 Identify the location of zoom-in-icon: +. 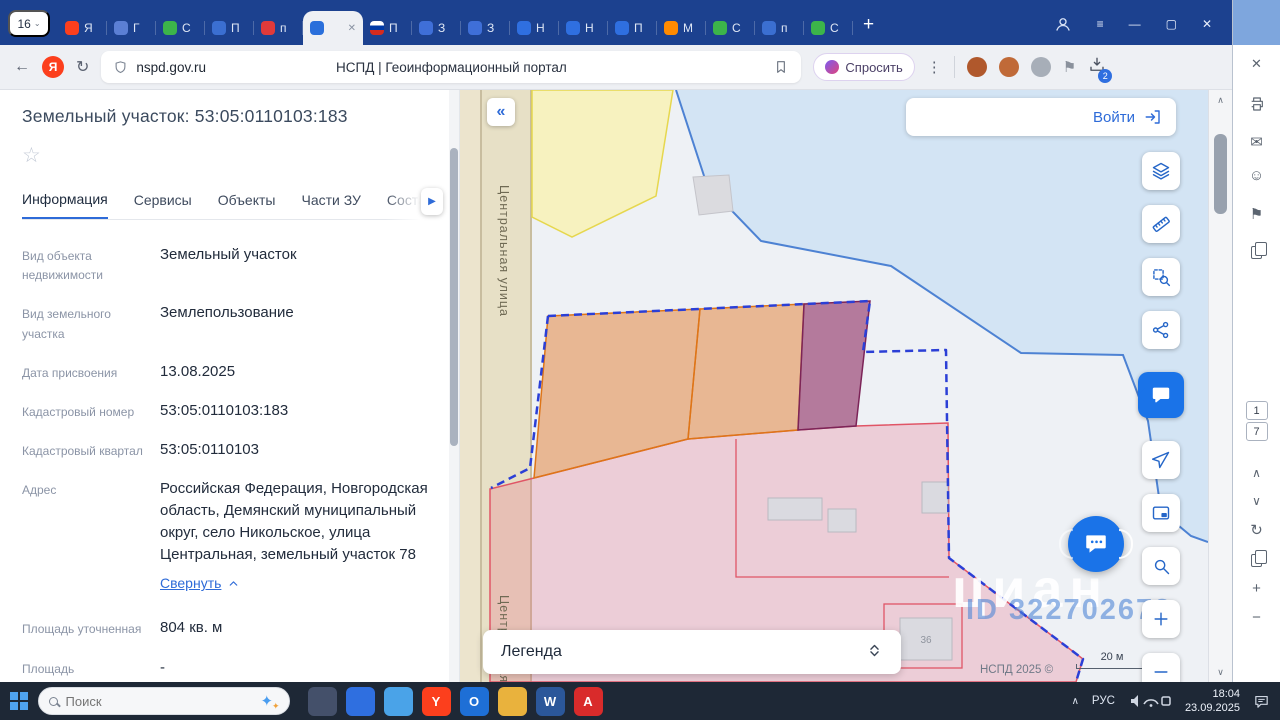
(1256, 588).